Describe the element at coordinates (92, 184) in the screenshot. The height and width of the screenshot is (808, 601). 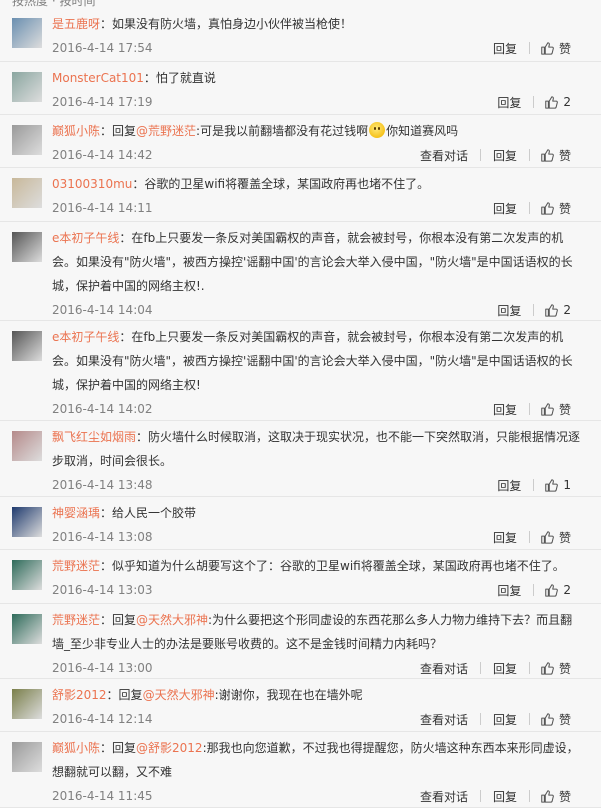
I see `username-link: 03100310mu` at that location.